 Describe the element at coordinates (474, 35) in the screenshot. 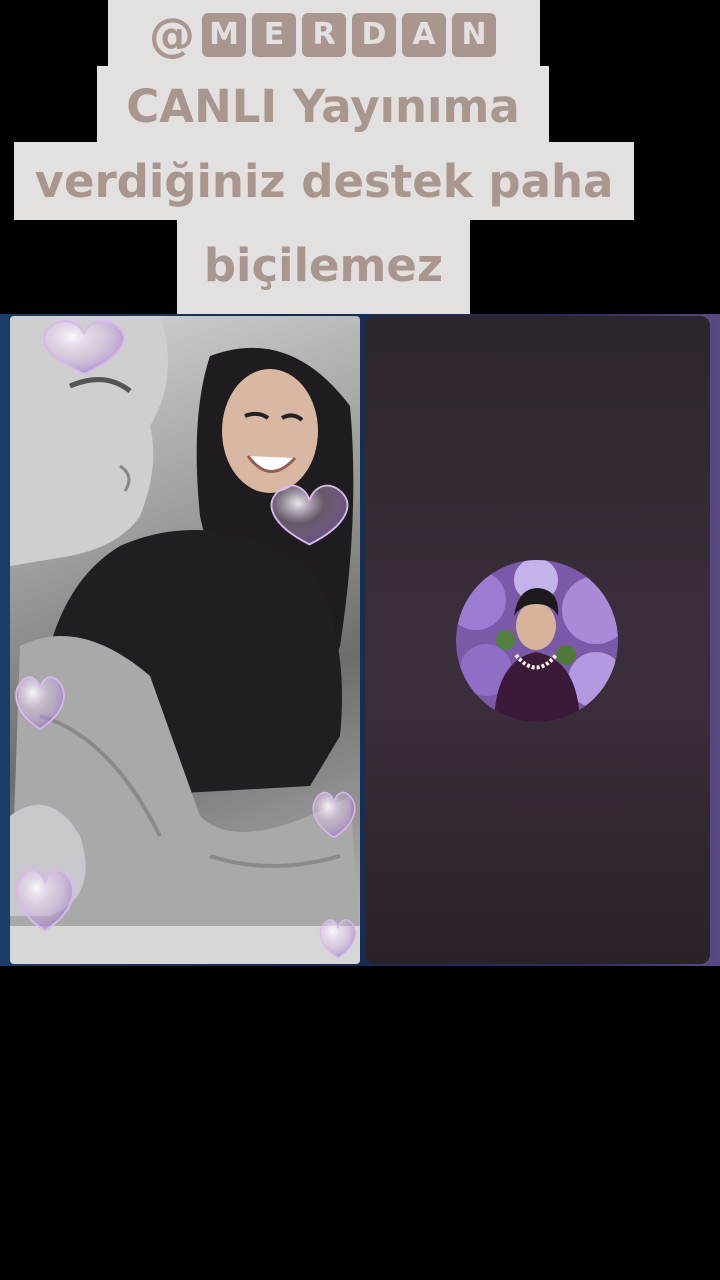

I see `handle-letter: N` at that location.